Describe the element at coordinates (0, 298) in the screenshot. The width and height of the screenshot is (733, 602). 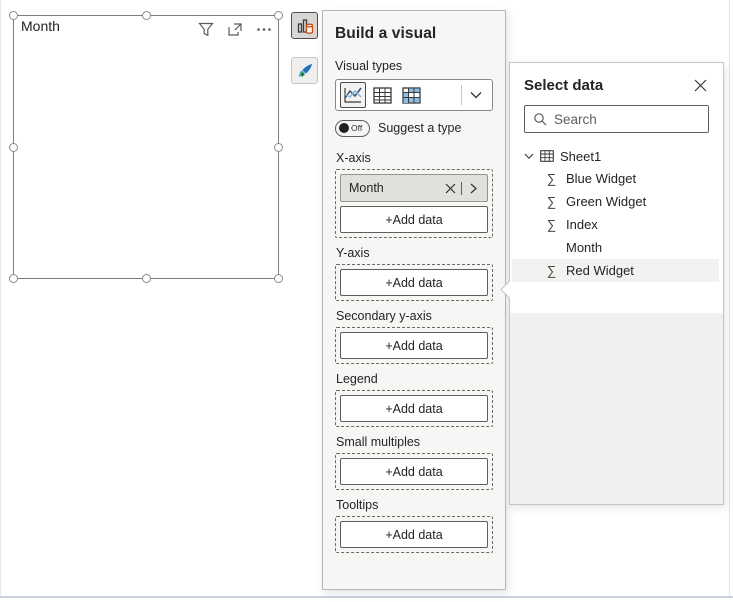
I see `canvas-left-edge` at that location.